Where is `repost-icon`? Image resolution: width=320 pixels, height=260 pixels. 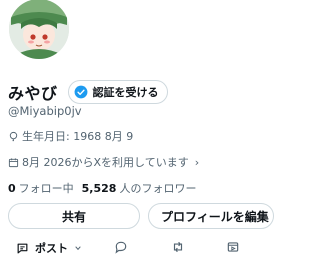 repost-icon is located at coordinates (178, 247).